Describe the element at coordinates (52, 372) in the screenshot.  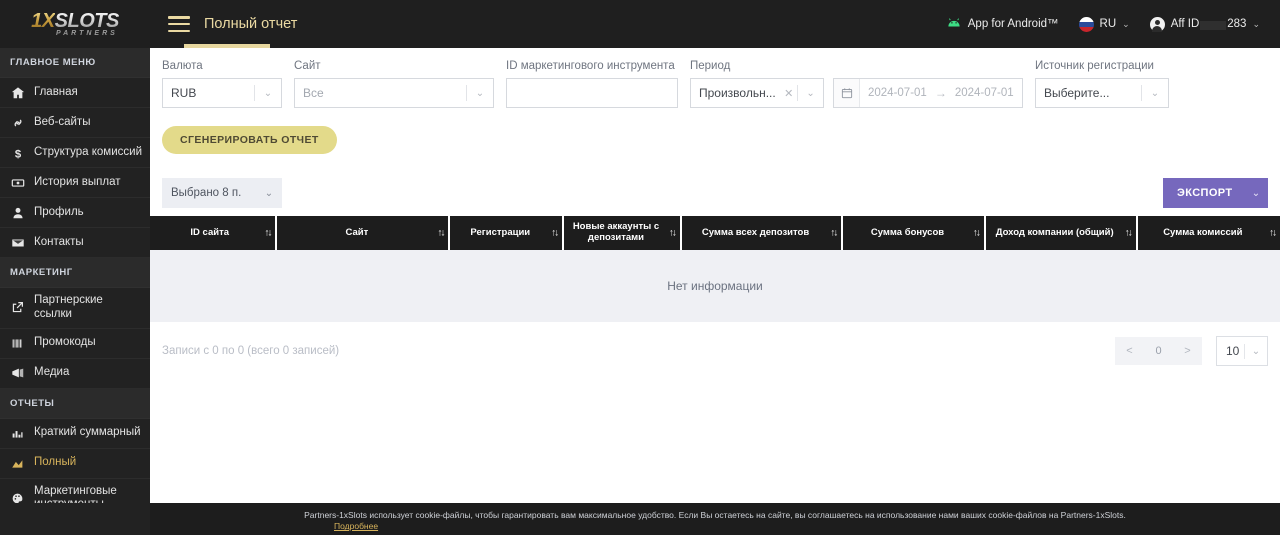
I see `sidebar-item-label: Медиа` at that location.